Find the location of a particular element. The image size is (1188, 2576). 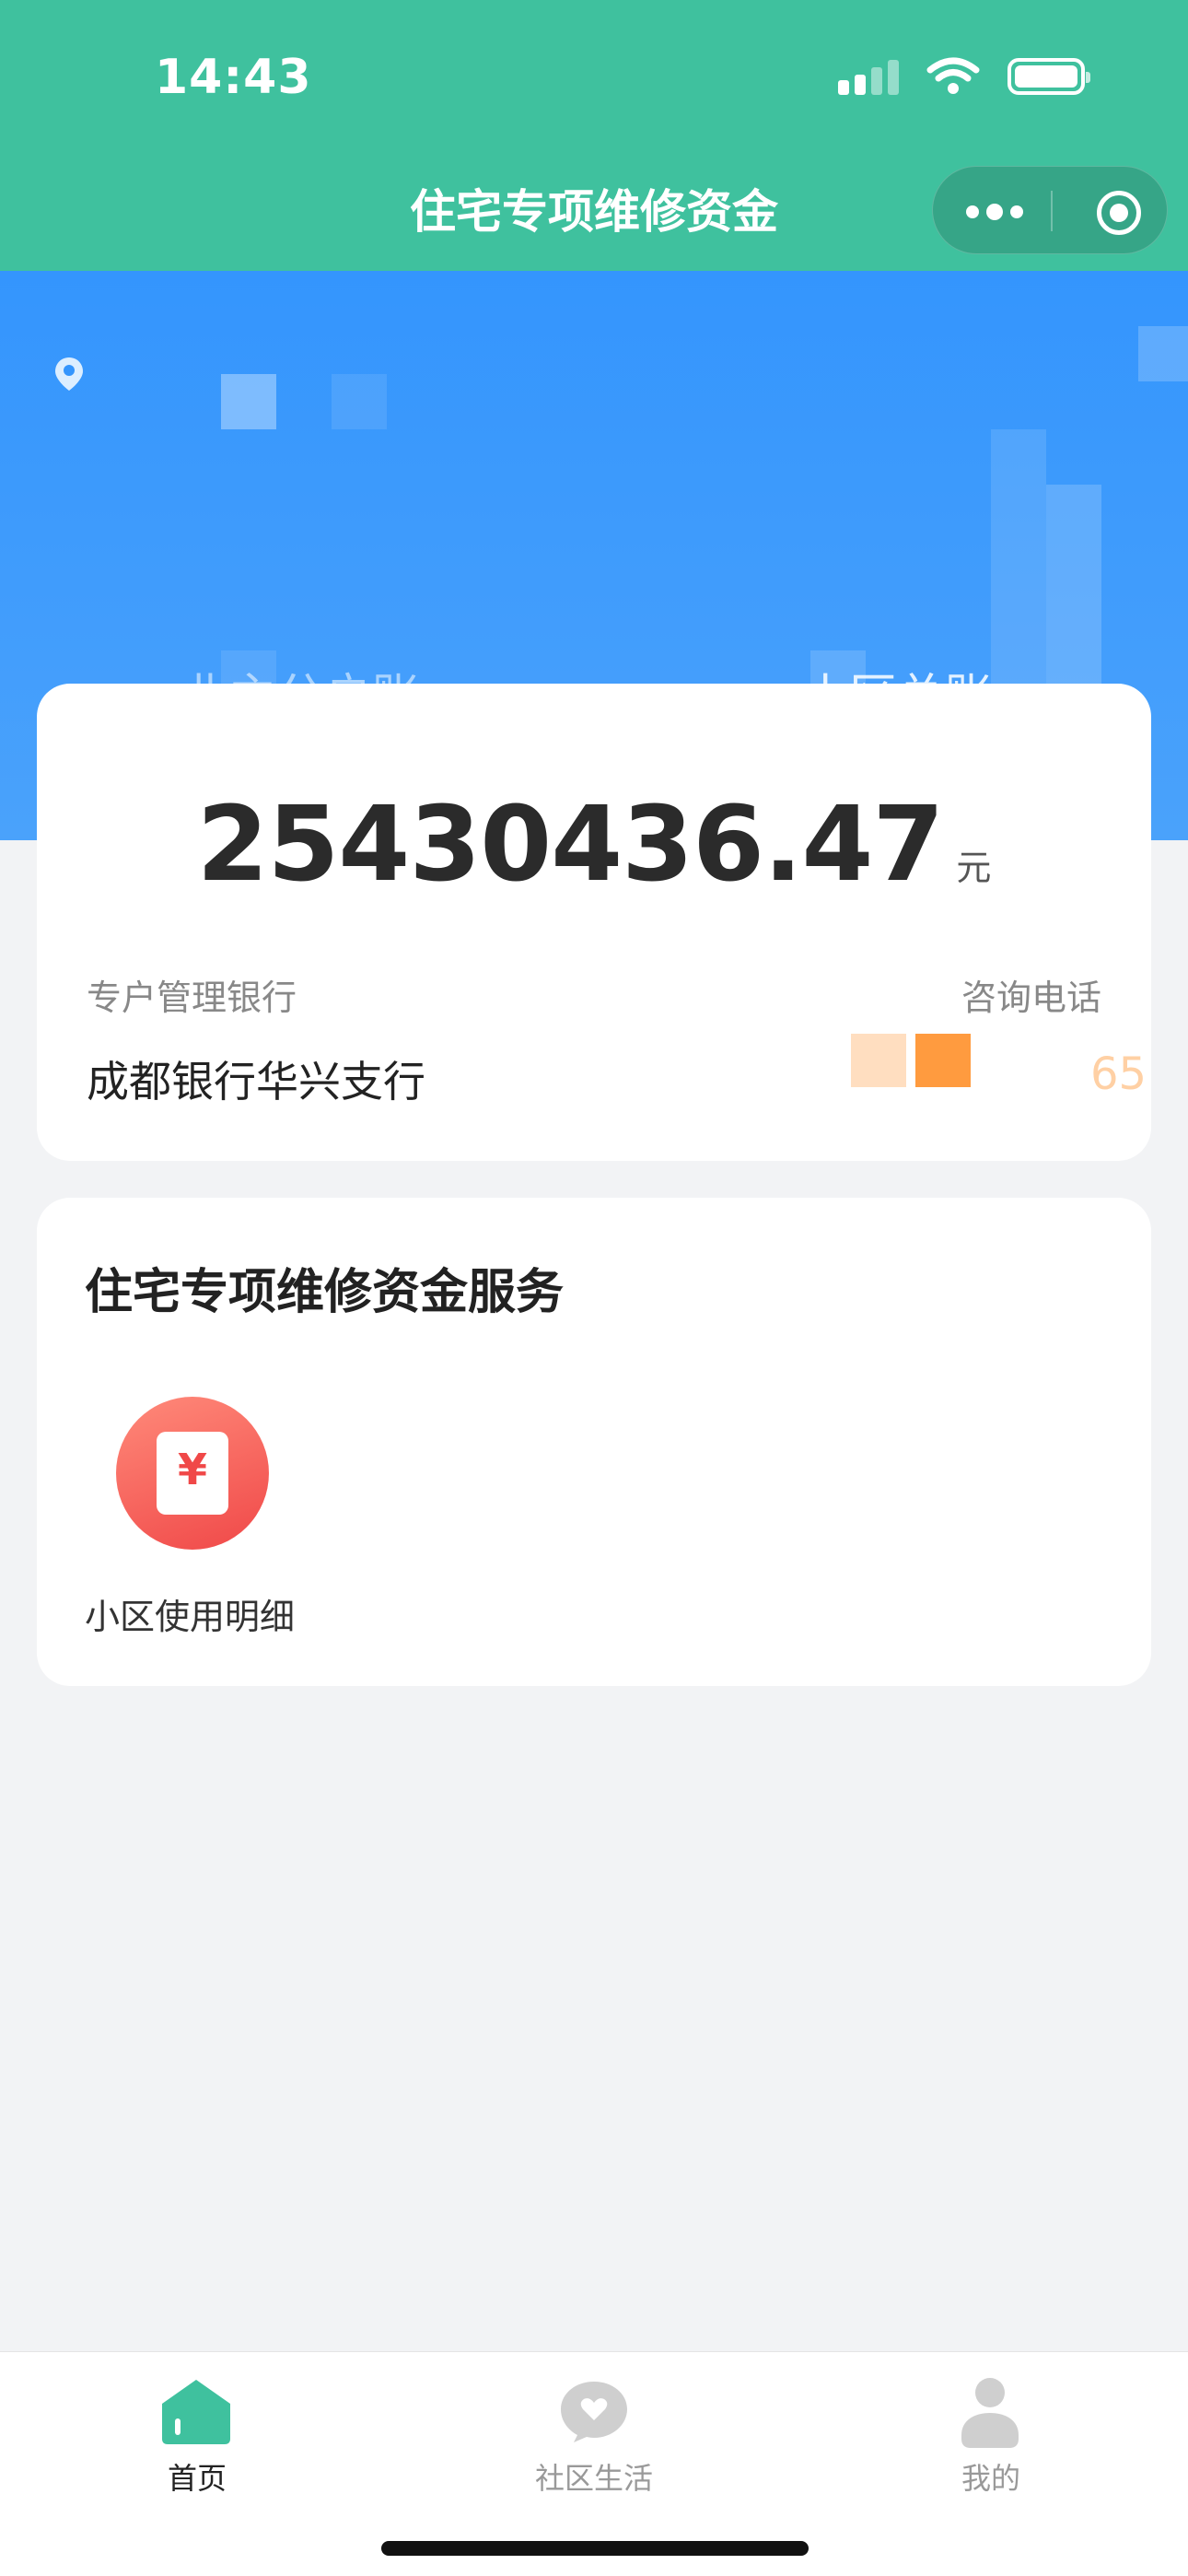

tab-home: 首页 is located at coordinates (197, 2432).